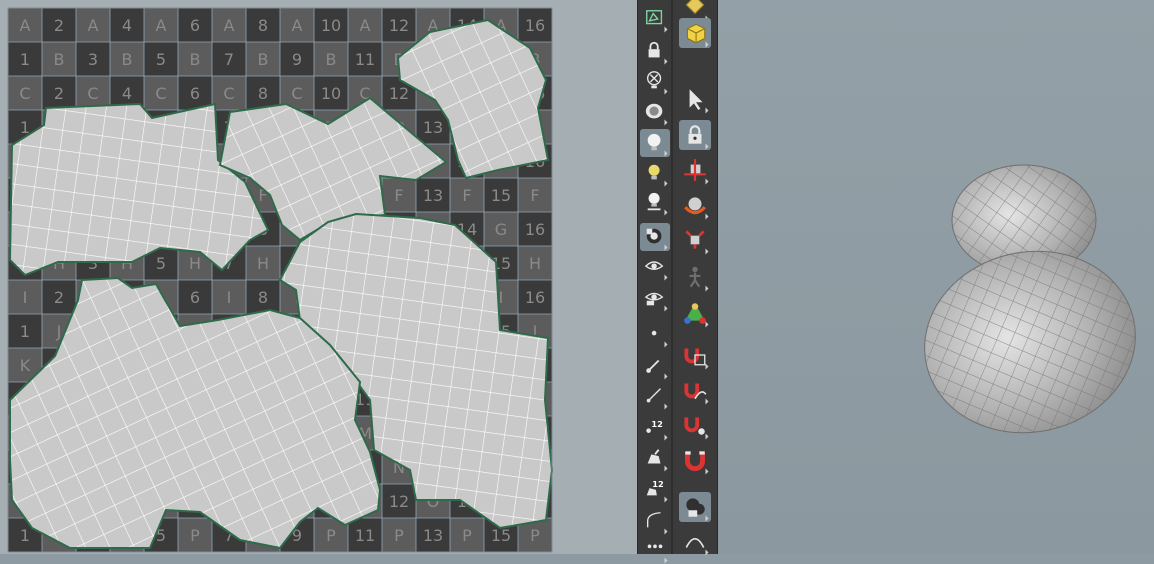 Image resolution: width=1154 pixels, height=564 pixels. I want to click on rotate-sphere-tool, so click(695, 205).